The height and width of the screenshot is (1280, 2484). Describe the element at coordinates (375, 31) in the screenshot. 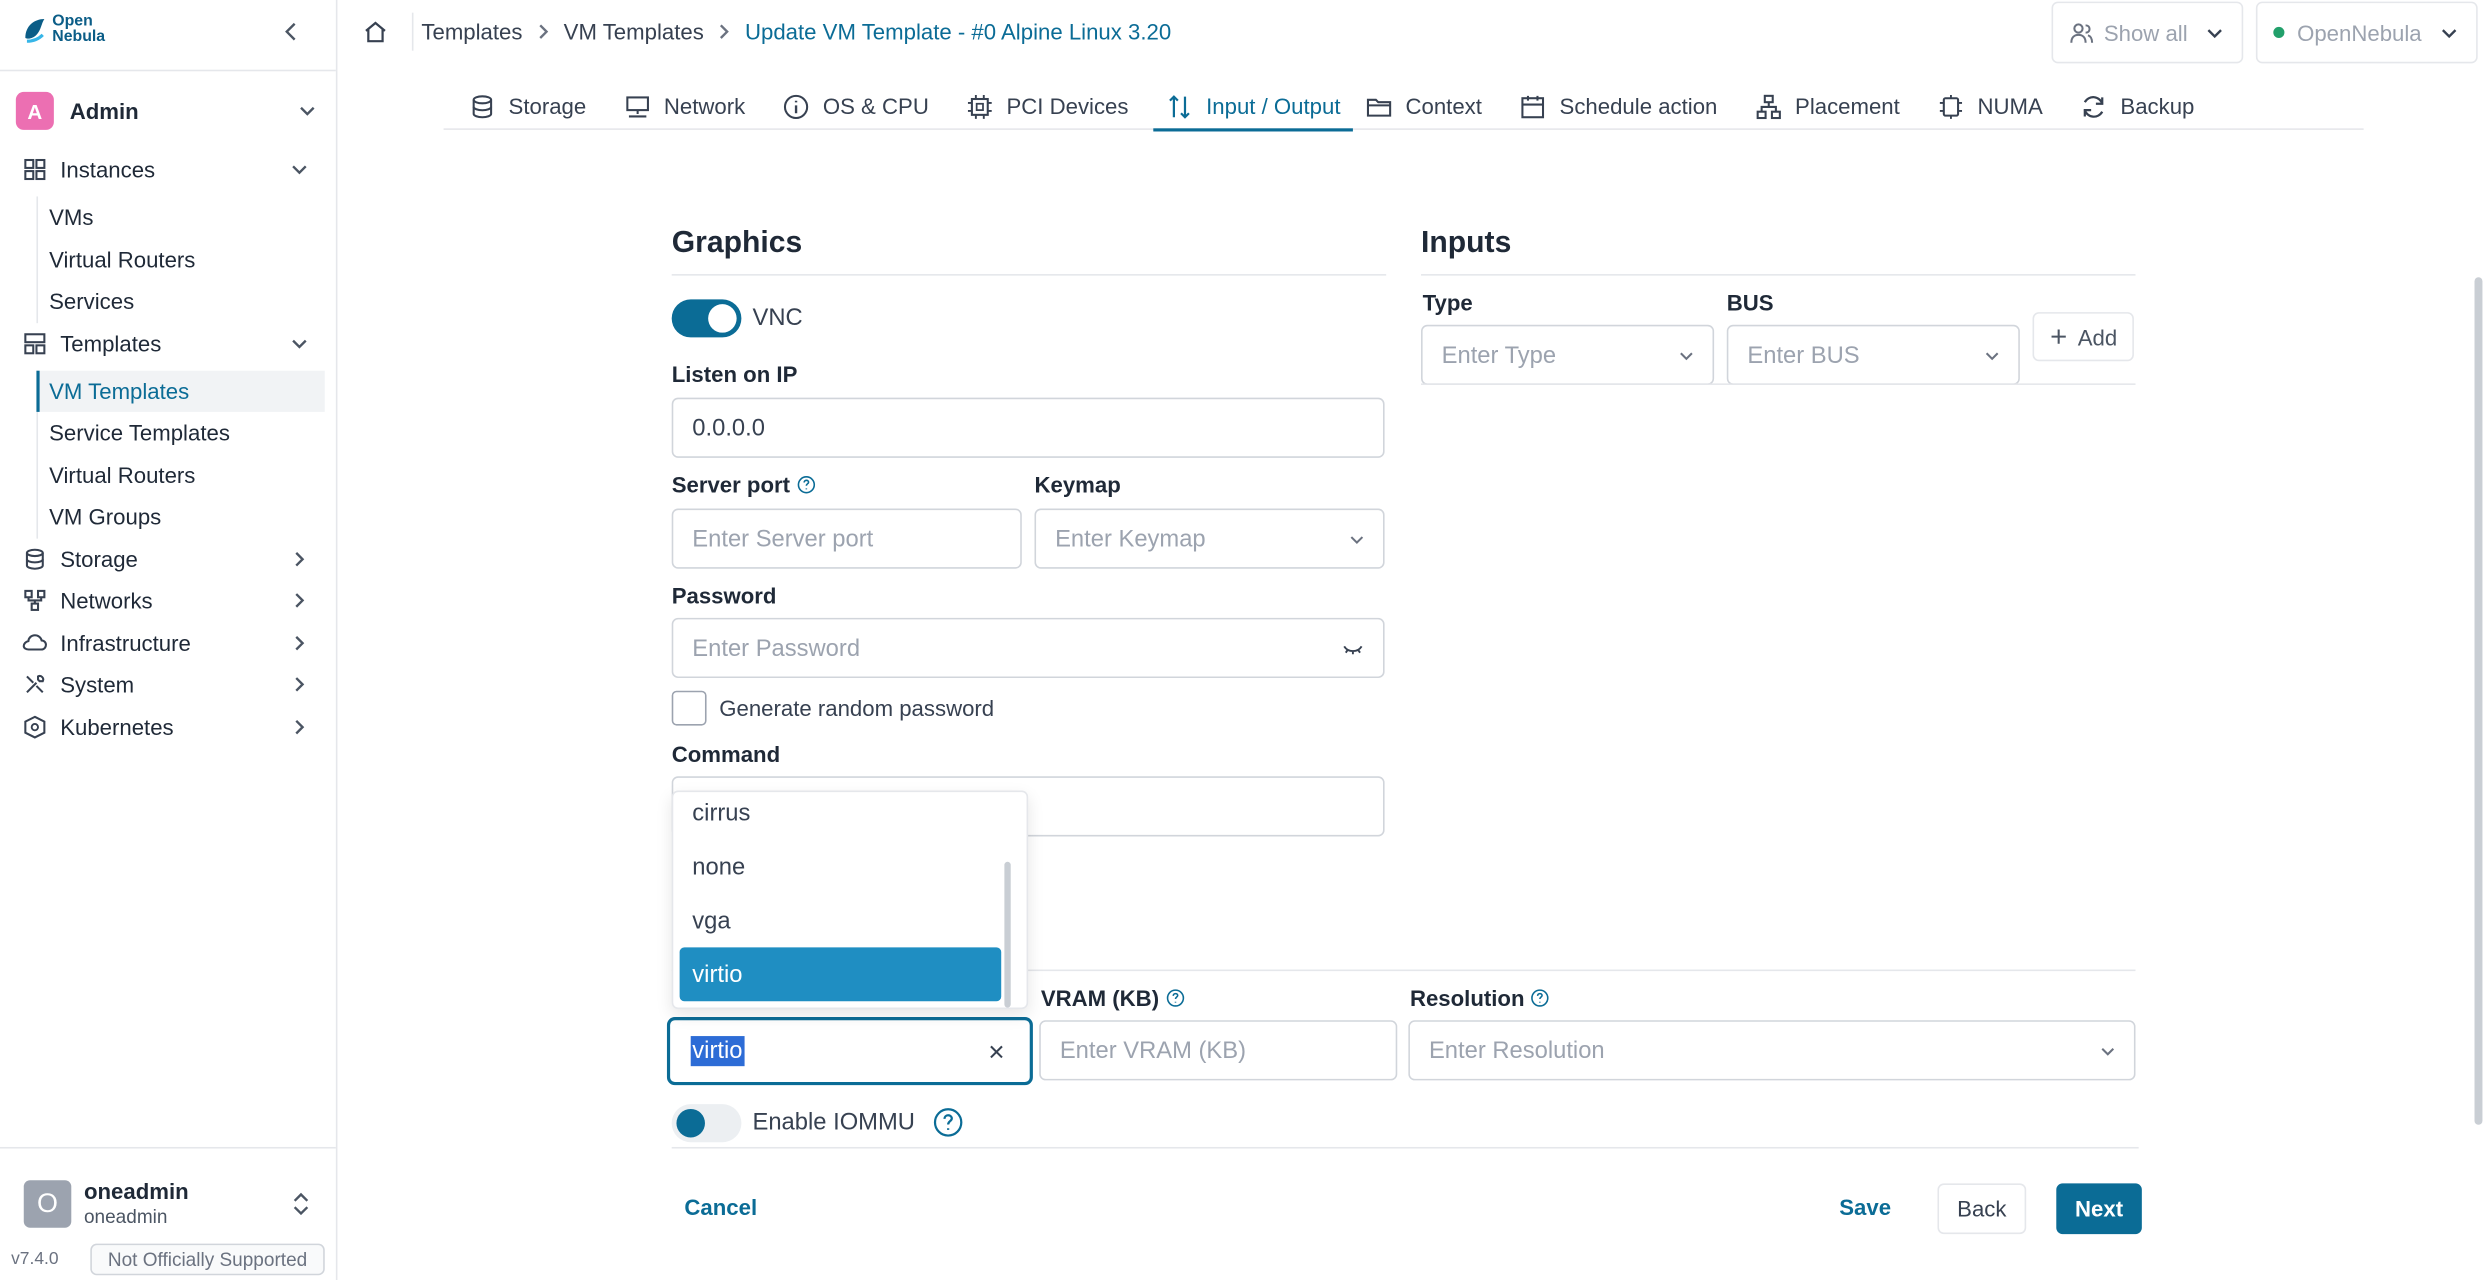

I see `home-icon` at that location.